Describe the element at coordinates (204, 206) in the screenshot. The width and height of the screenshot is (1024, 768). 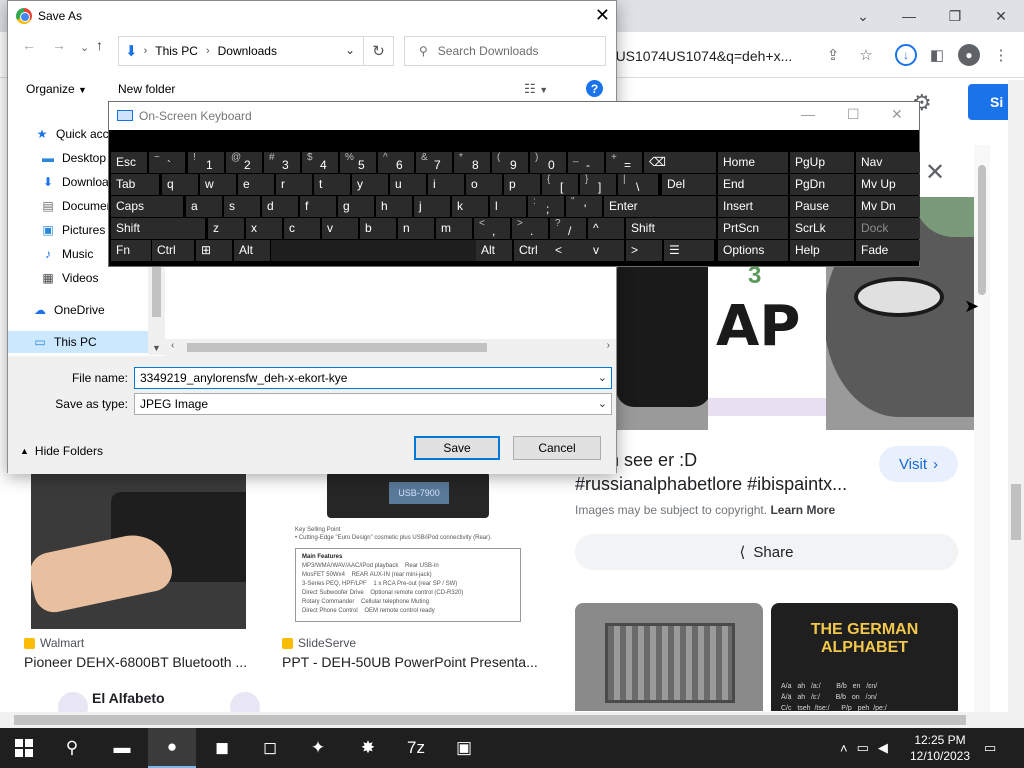
I see `key-a: a` at that location.